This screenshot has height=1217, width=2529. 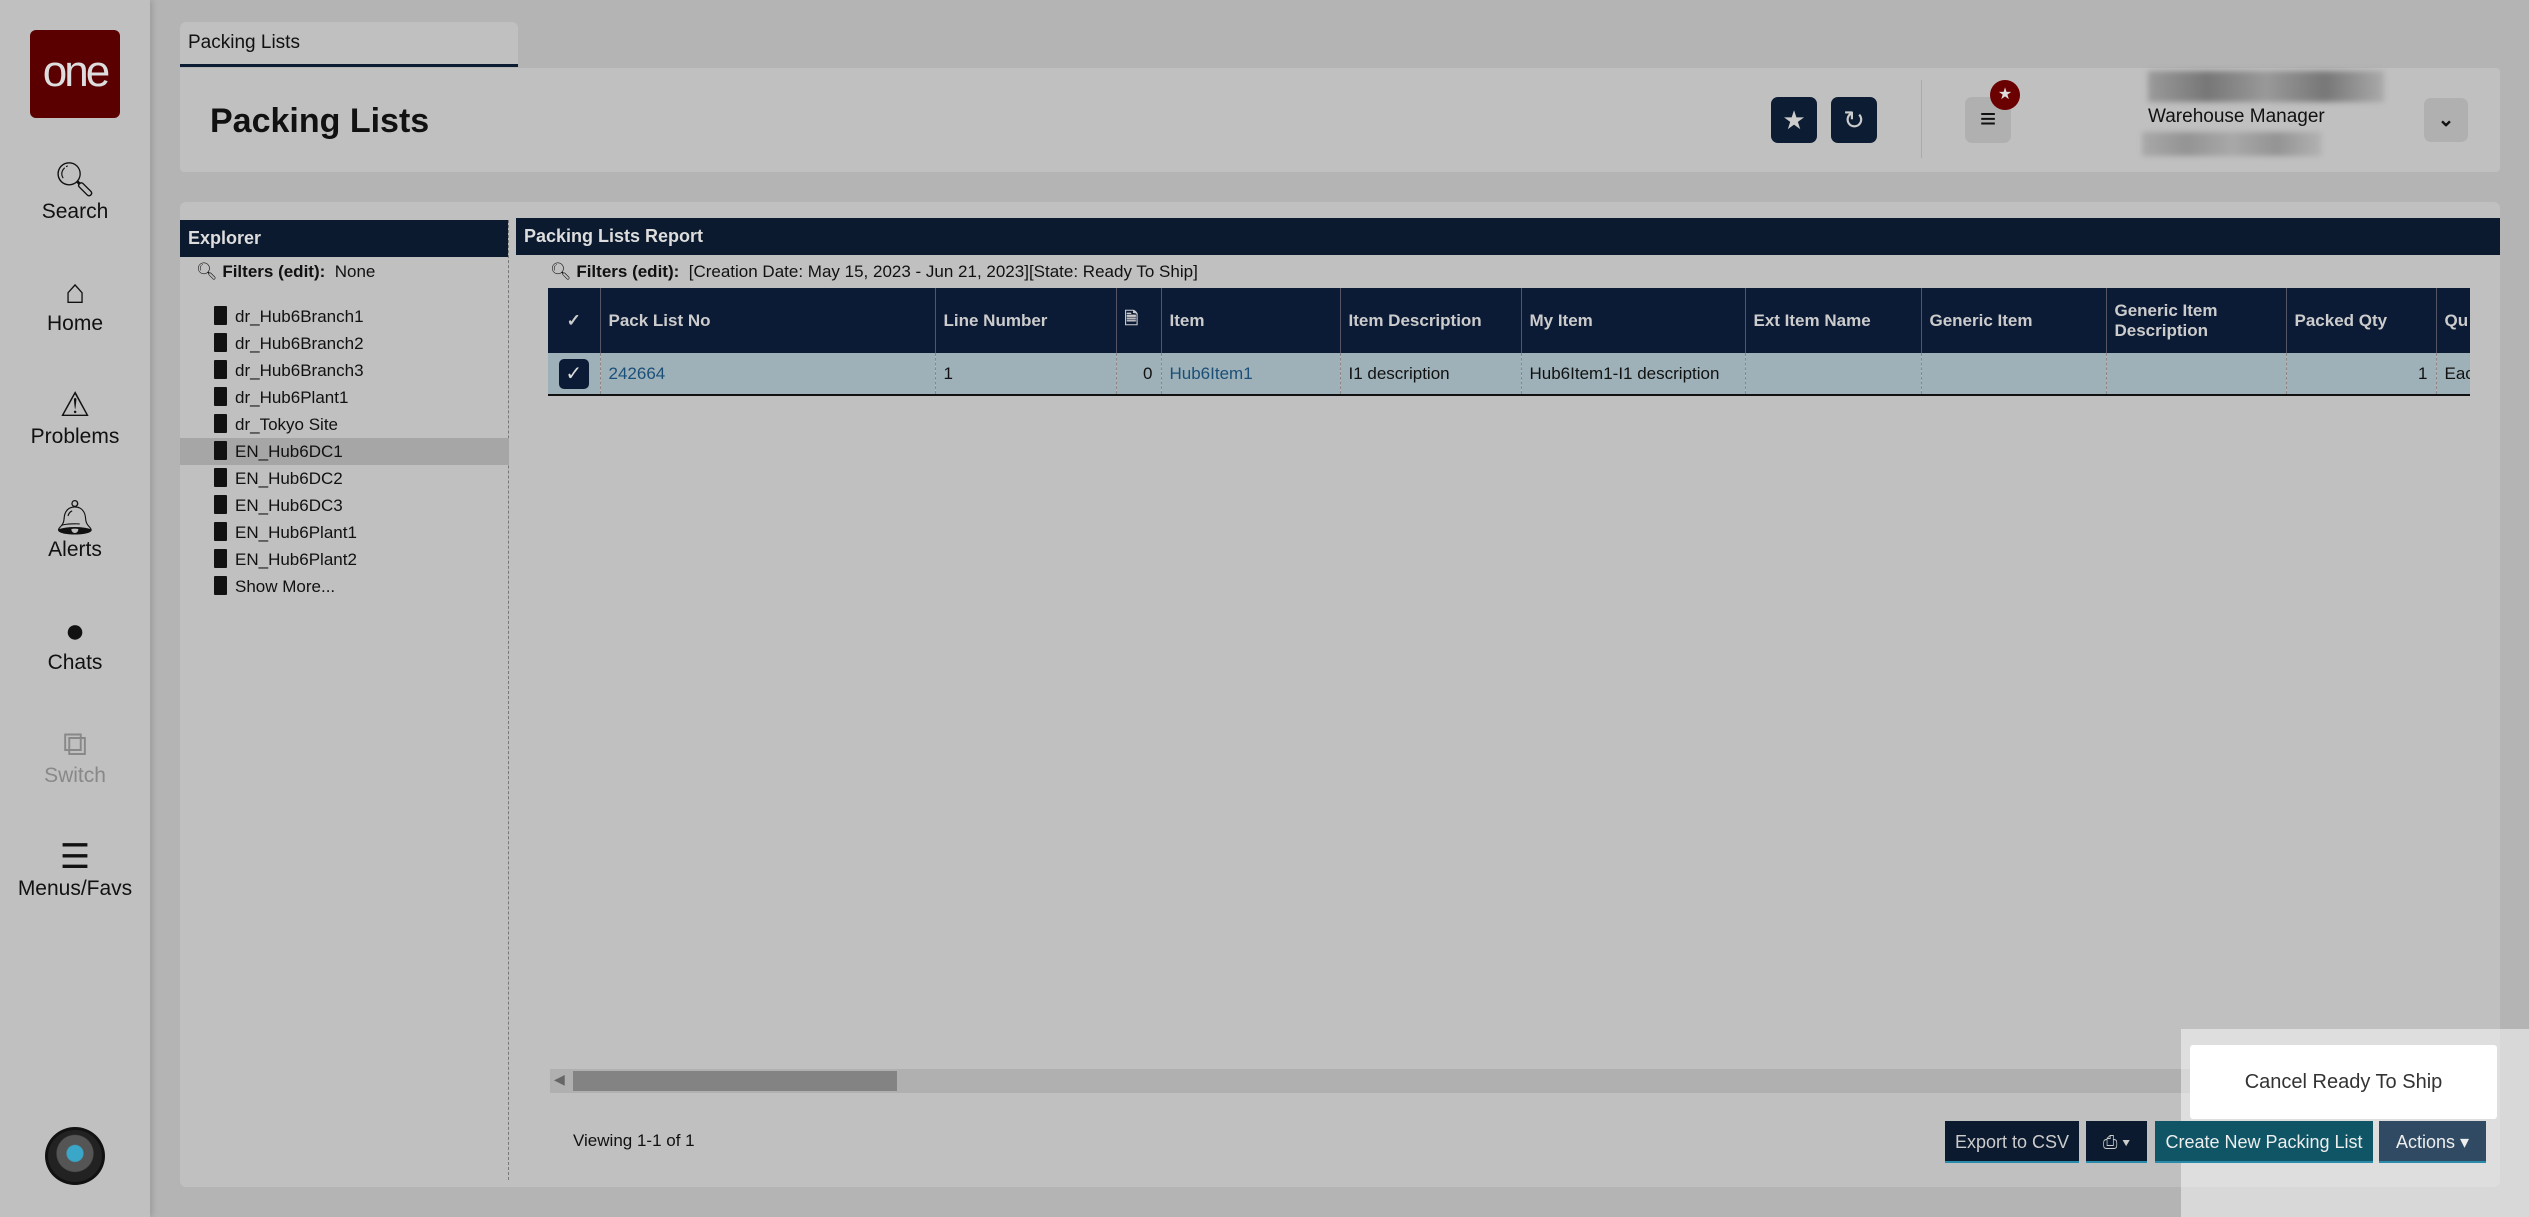 I want to click on favorites-badge: ★, so click(x=2005, y=95).